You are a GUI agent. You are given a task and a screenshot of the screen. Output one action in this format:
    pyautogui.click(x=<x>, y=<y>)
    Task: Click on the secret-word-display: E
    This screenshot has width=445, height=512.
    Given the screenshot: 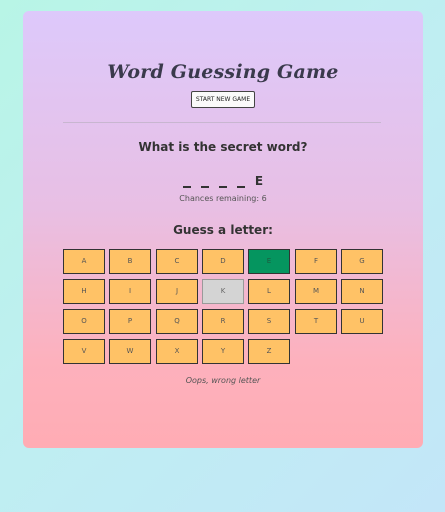 What is the action you would take?
    pyautogui.click(x=223, y=180)
    